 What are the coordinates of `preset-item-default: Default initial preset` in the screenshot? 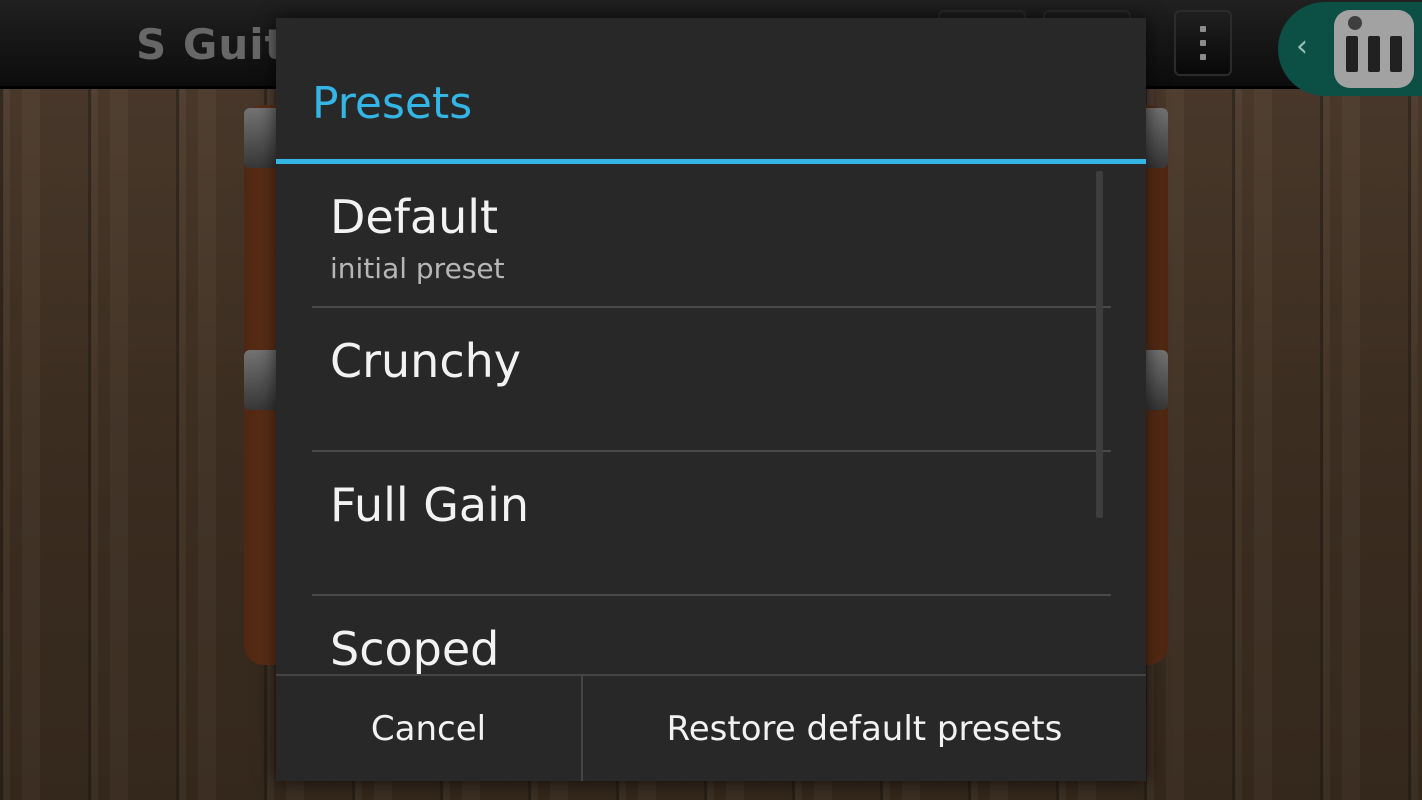 It's located at (711, 236).